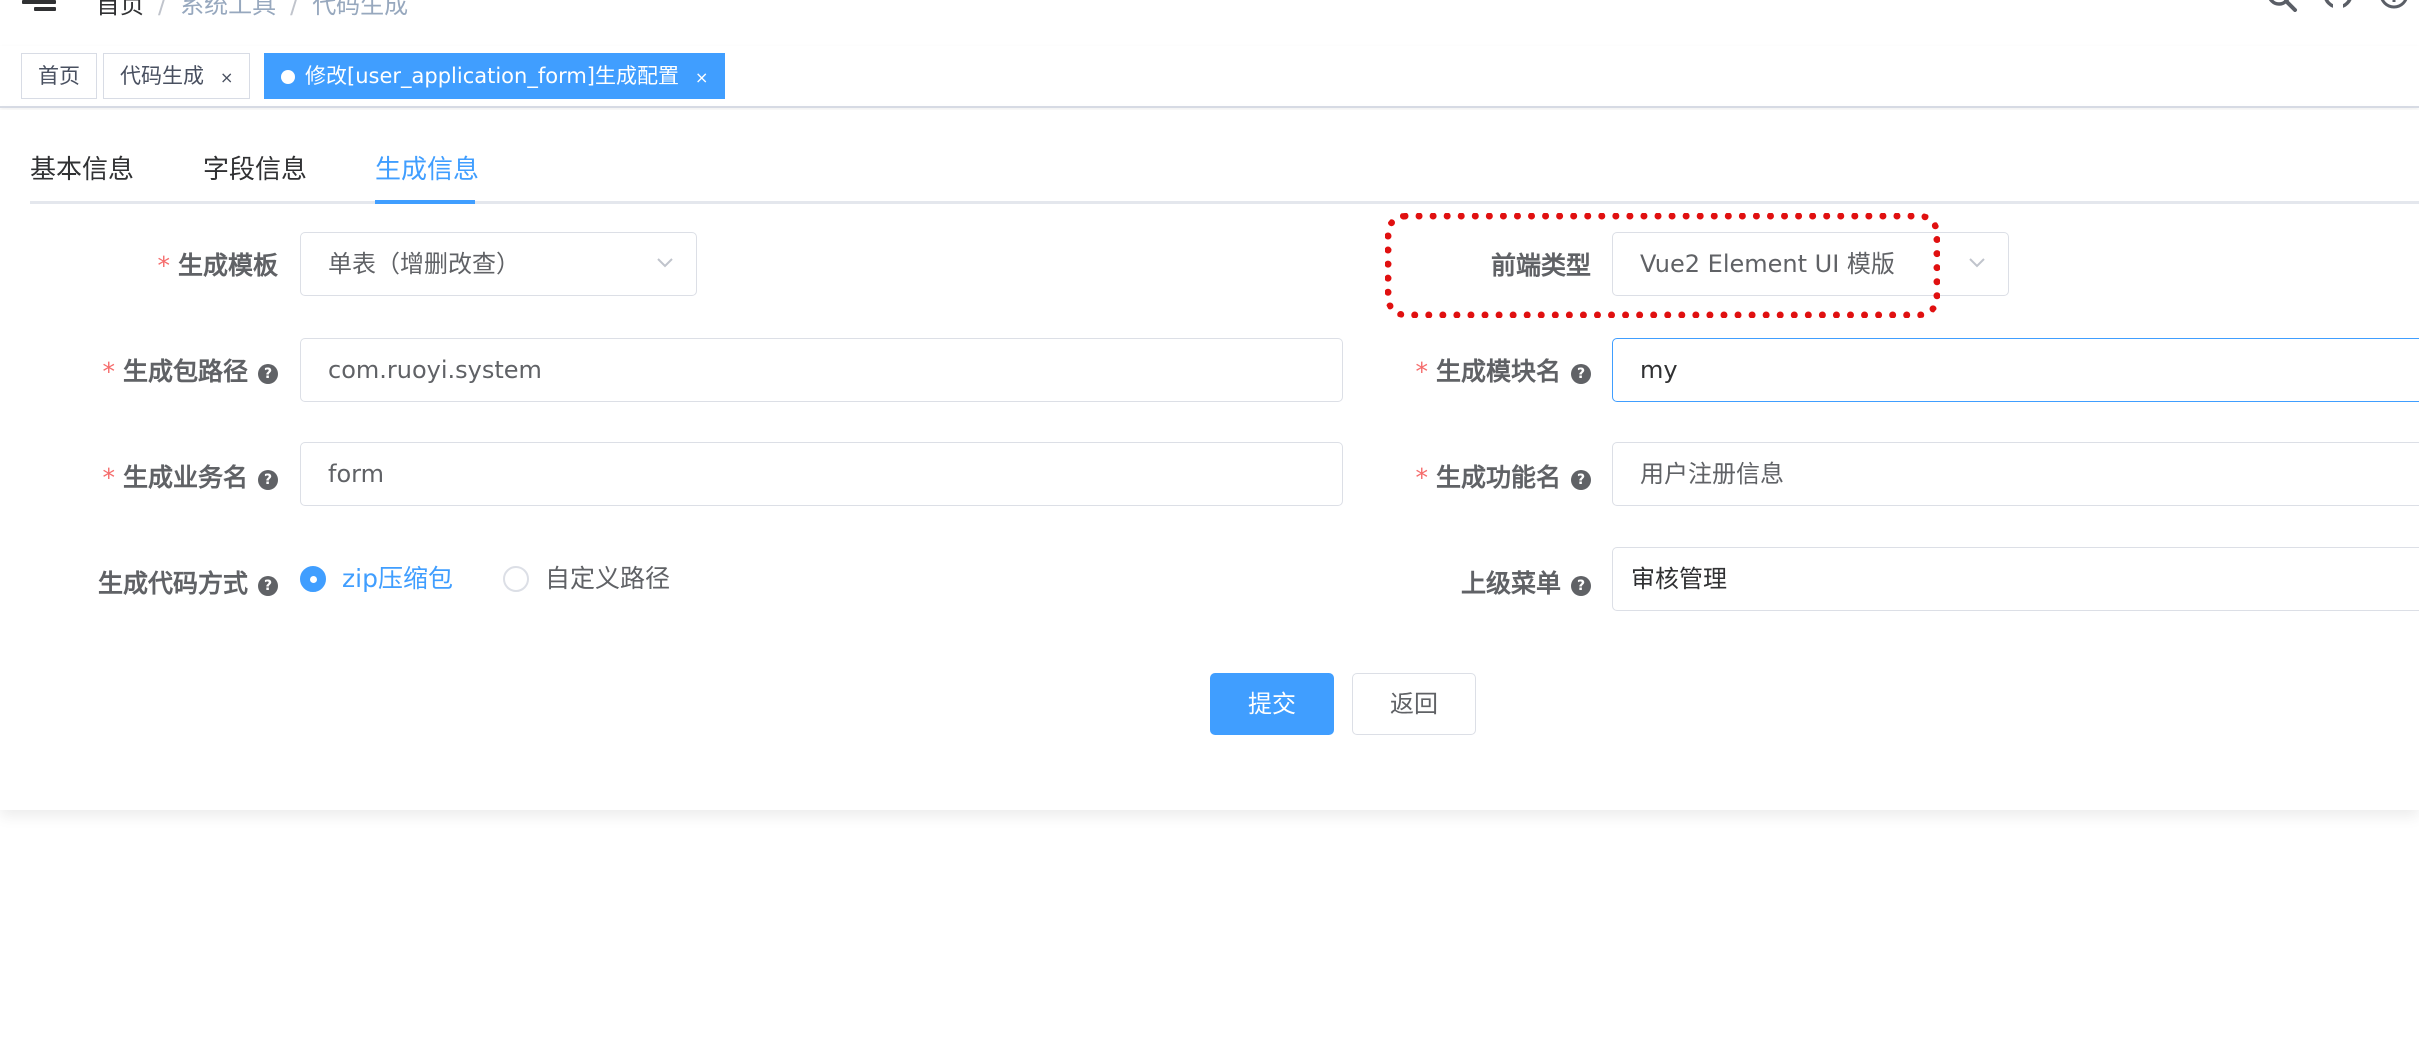 The width and height of the screenshot is (2419, 1055). I want to click on frontend-type-select: Vue2 Element UI 模版, so click(1810, 264).